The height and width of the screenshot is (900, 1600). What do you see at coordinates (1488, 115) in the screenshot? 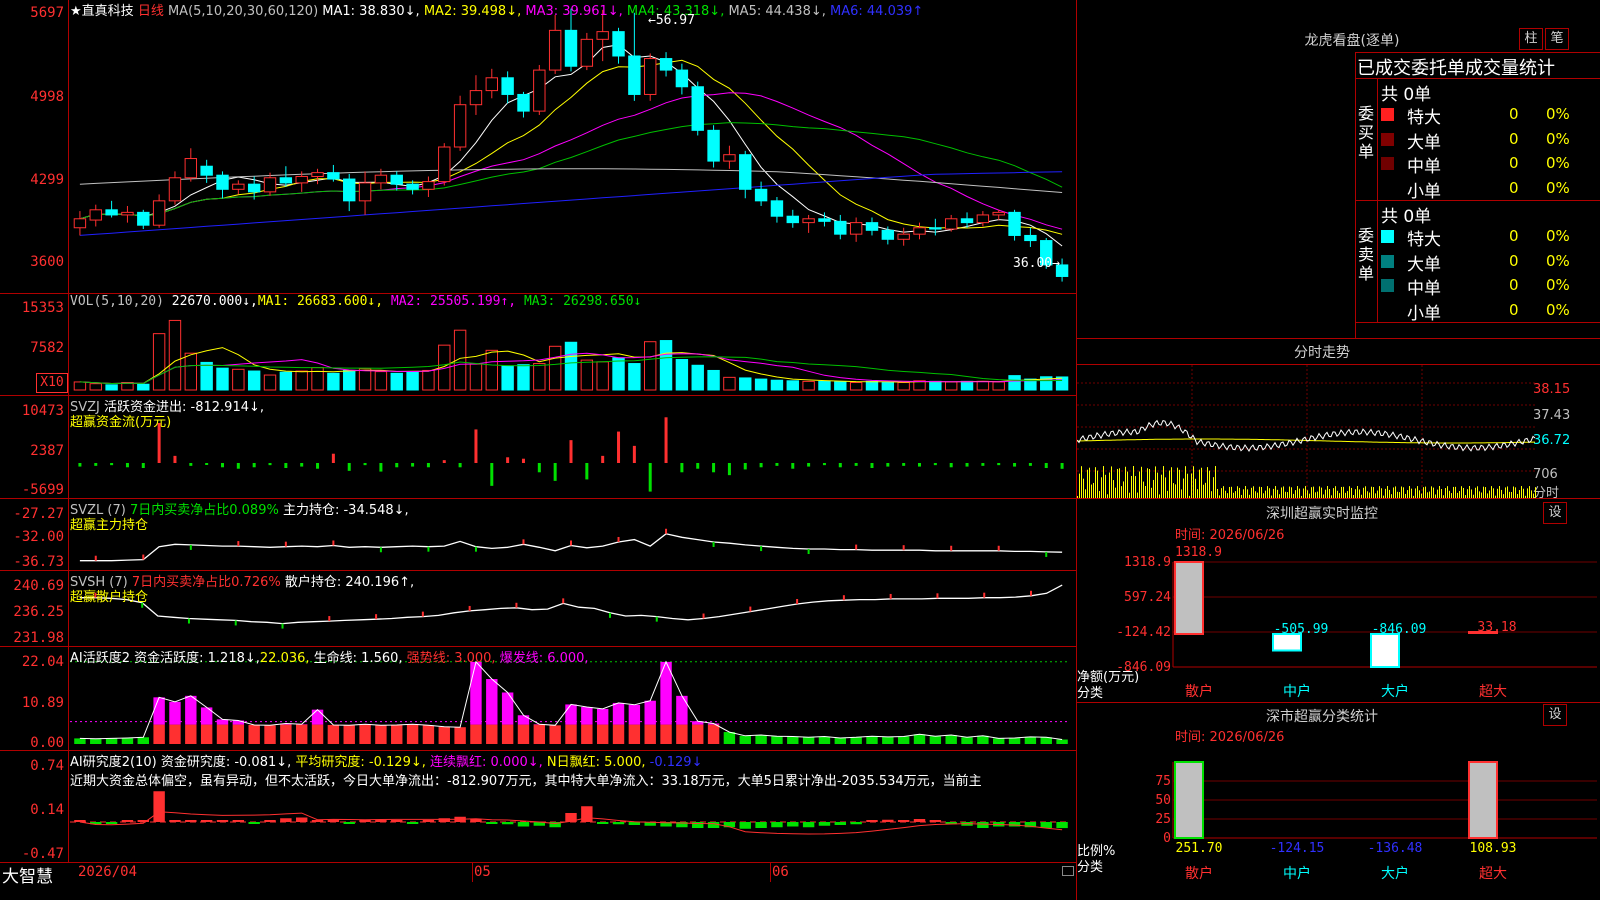
I see `order-row: 特大 0 0%` at bounding box center [1488, 115].